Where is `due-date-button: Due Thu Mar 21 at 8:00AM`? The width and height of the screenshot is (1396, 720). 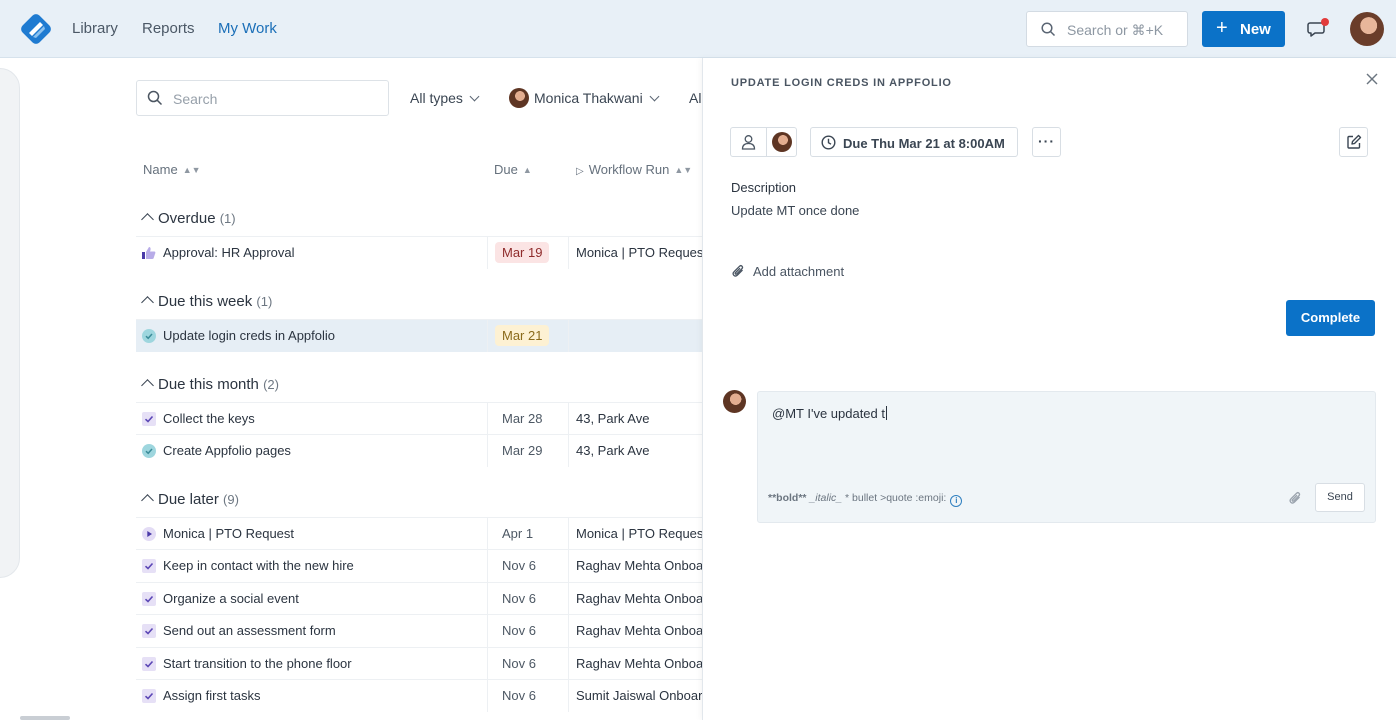 due-date-button: Due Thu Mar 21 at 8:00AM is located at coordinates (914, 142).